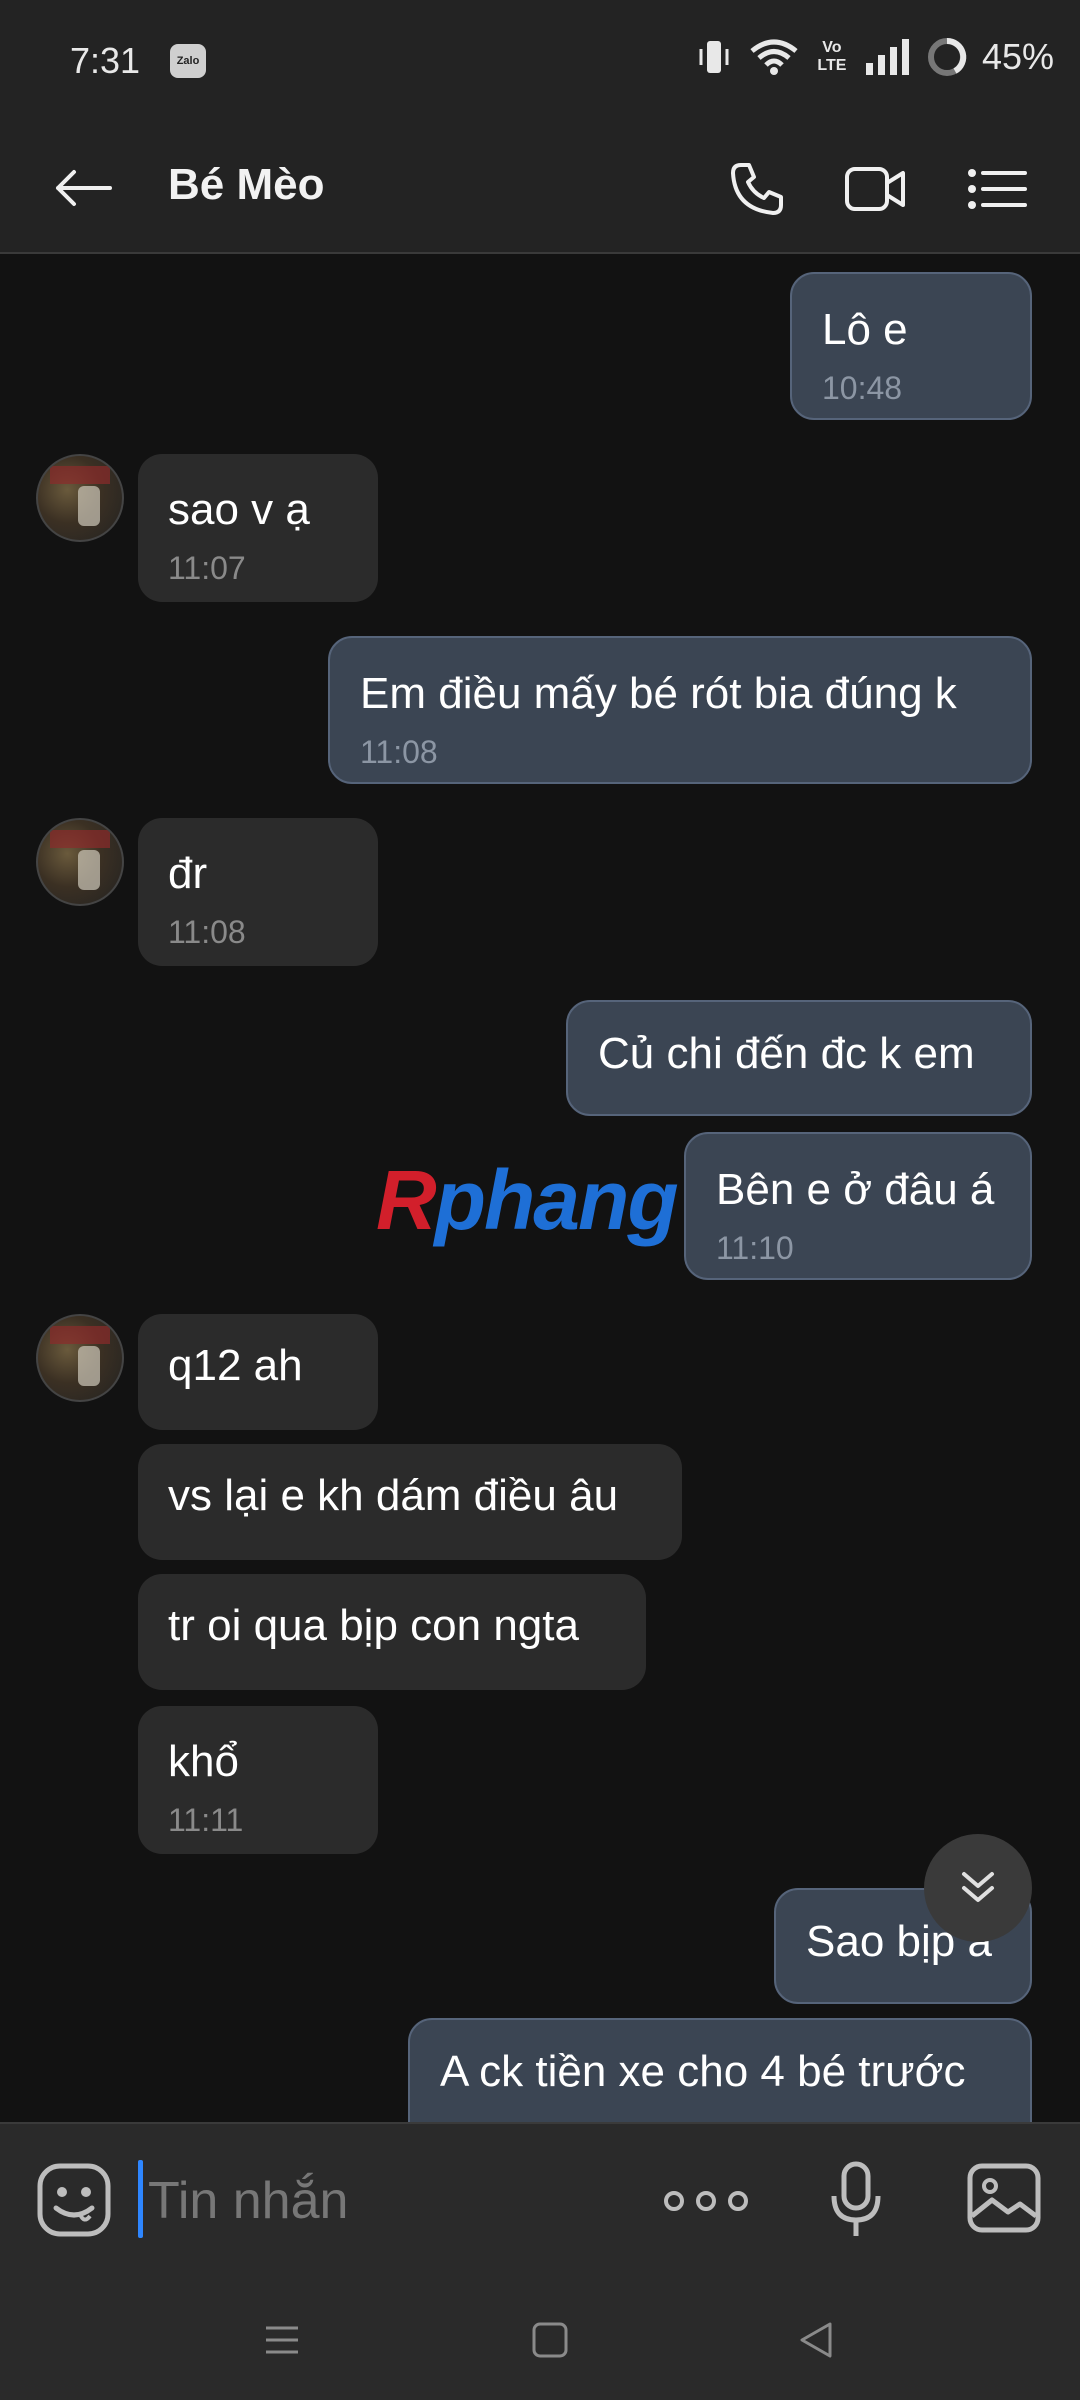 This screenshot has width=1080, height=2400. I want to click on message-bubble-outgoing: A ck tiền xe cho 4 bé trước, so click(720, 2070).